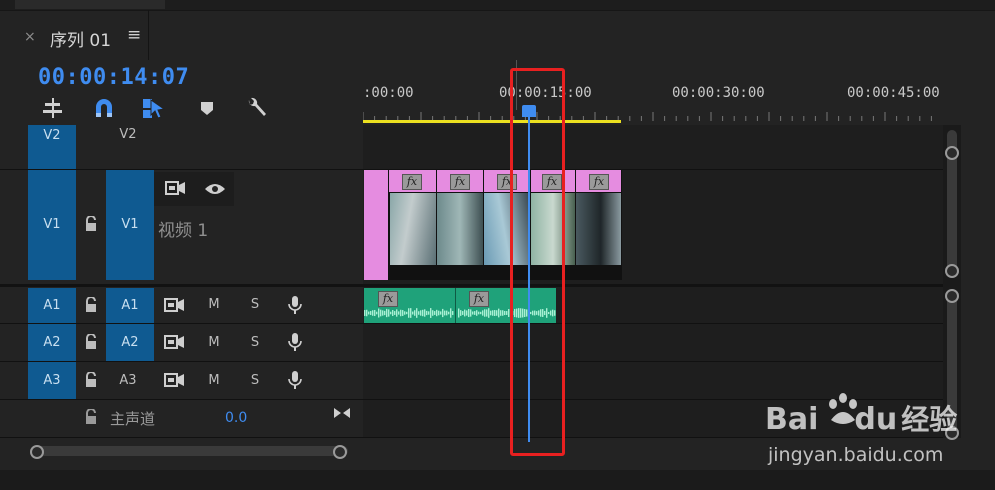 The height and width of the screenshot is (490, 995). What do you see at coordinates (856, 455) in the screenshot?
I see `watermark-url: jingyan.baidu.com` at bounding box center [856, 455].